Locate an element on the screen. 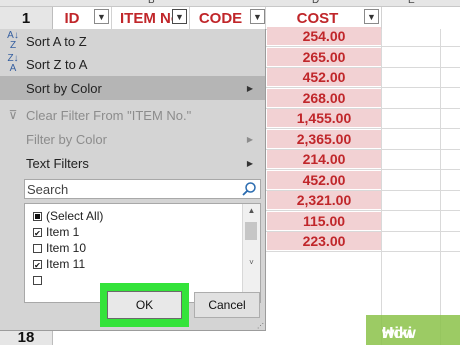 The height and width of the screenshot is (346, 460). menu-filter-by-color: Filter by Color ▶ is located at coordinates (132, 139).